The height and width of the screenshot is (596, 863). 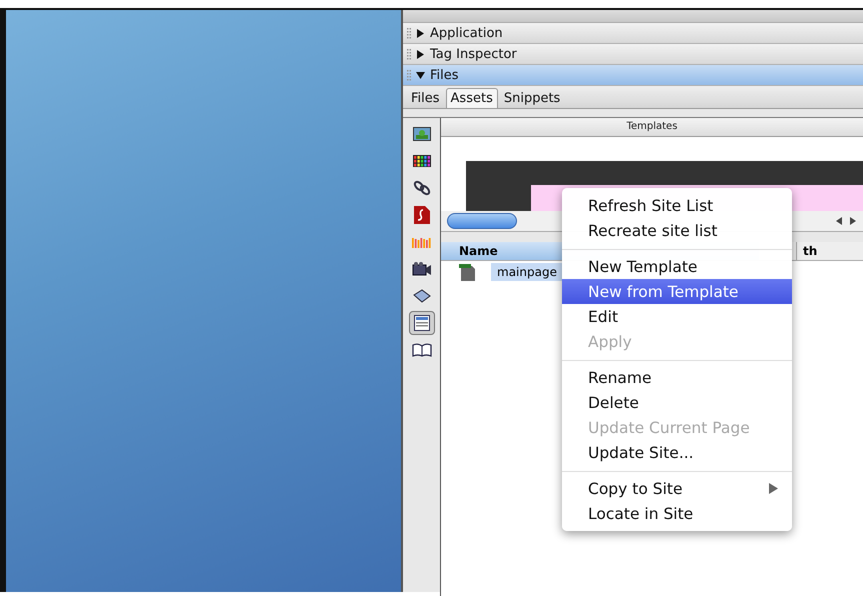 What do you see at coordinates (677, 488) in the screenshot?
I see `menu-item: Copy to Site` at bounding box center [677, 488].